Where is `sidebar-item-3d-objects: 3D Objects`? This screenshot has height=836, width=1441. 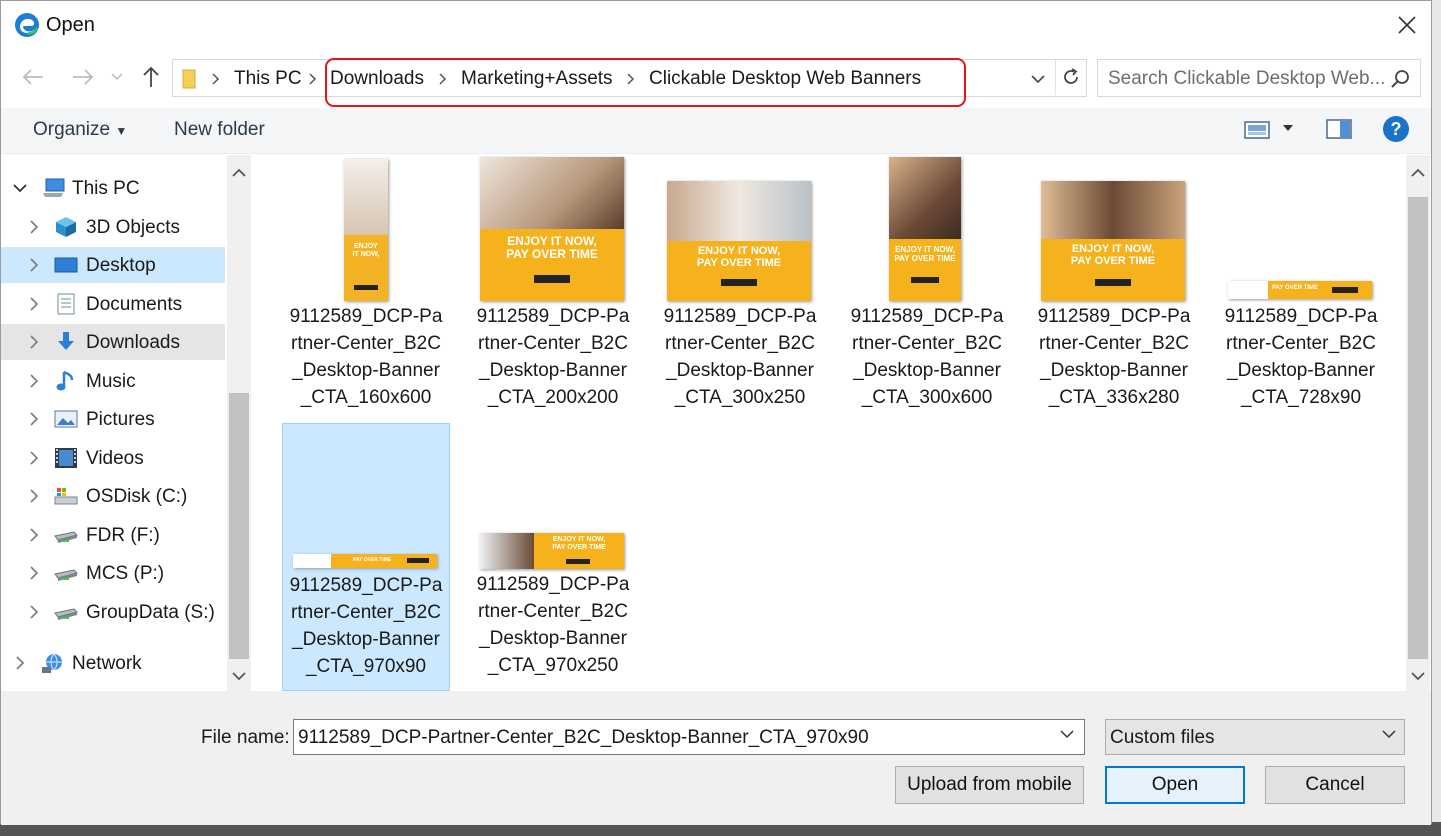
sidebar-item-3d-objects: 3D Objects is located at coordinates (113, 227).